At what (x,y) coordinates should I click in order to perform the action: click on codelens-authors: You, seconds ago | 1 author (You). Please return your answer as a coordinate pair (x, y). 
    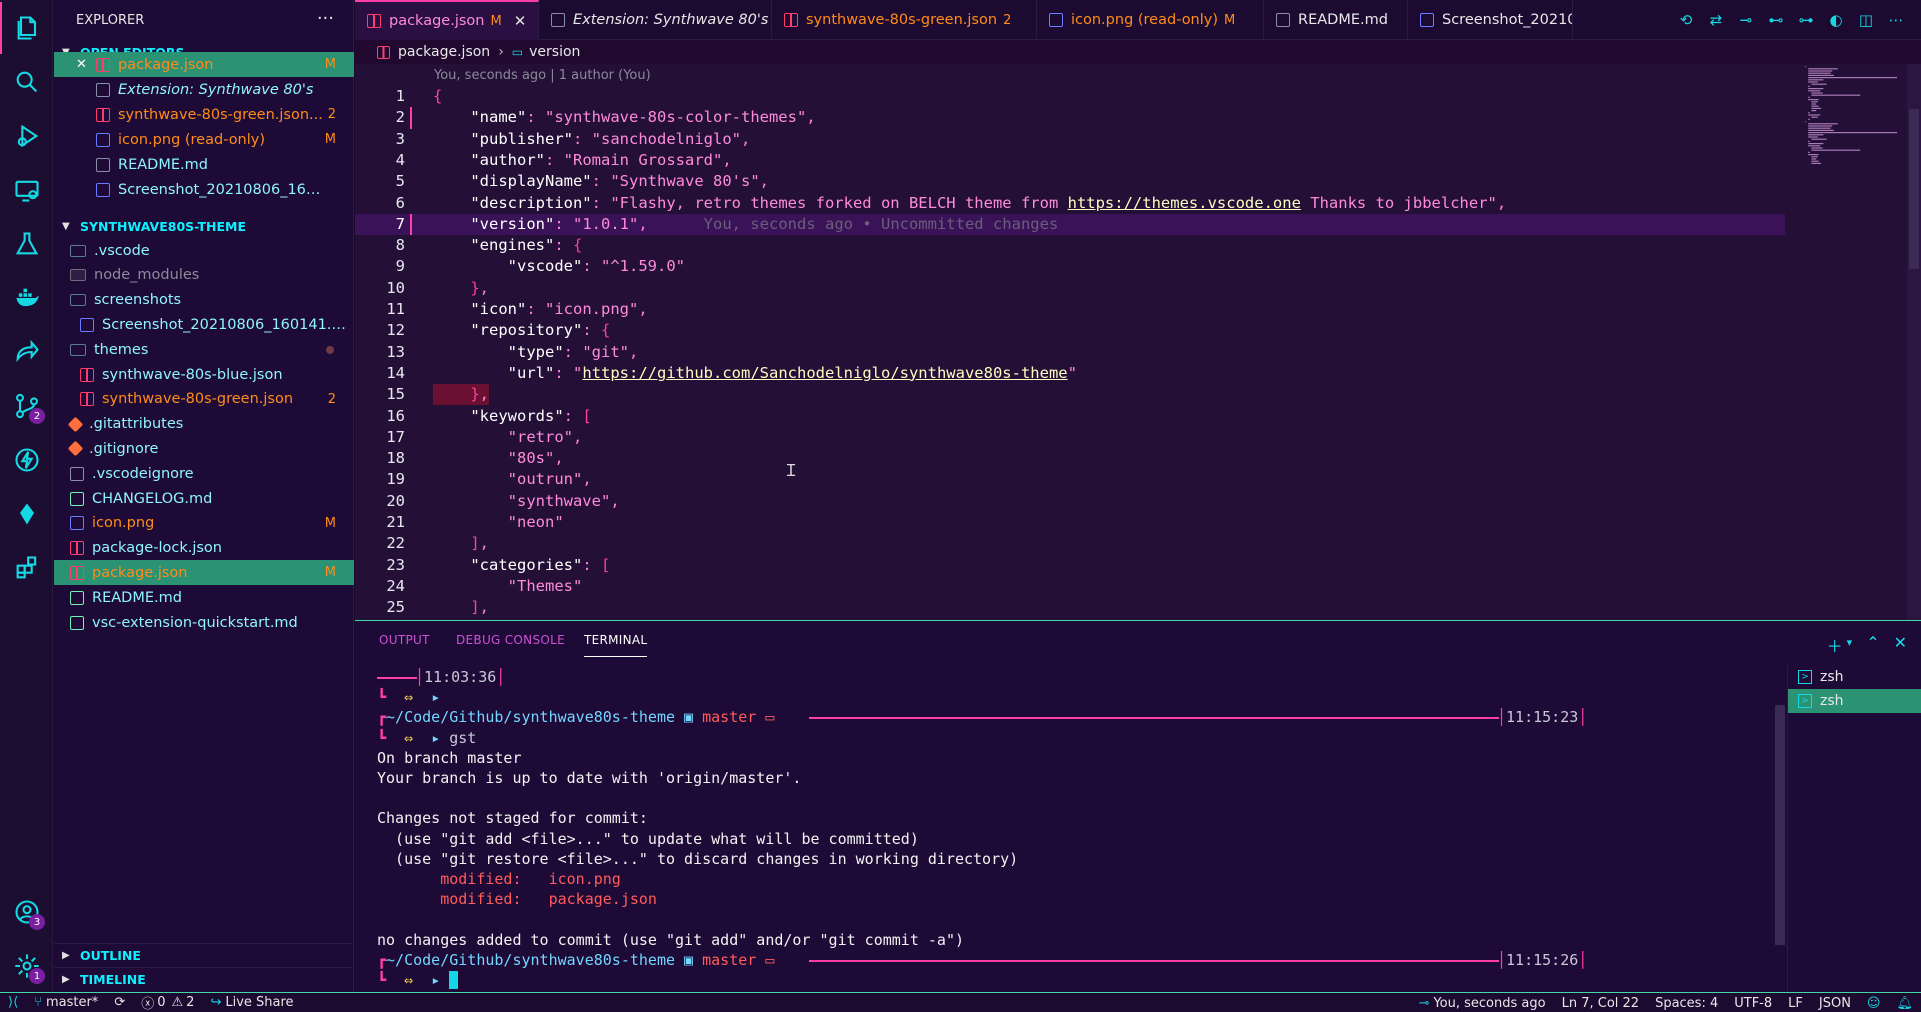
    Looking at the image, I should click on (542, 75).